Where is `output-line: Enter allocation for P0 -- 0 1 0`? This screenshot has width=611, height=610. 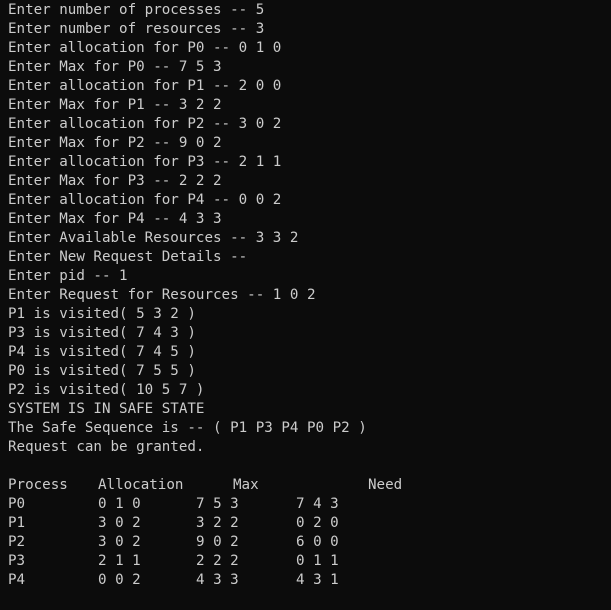 output-line: Enter allocation for P0 -- 0 1 0 is located at coordinates (145, 48).